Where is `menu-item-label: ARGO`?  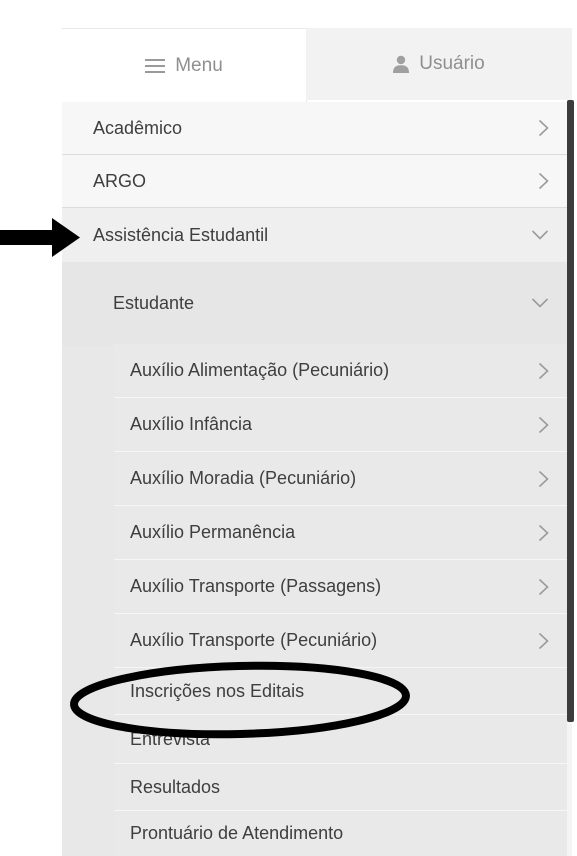
menu-item-label: ARGO is located at coordinates (120, 180).